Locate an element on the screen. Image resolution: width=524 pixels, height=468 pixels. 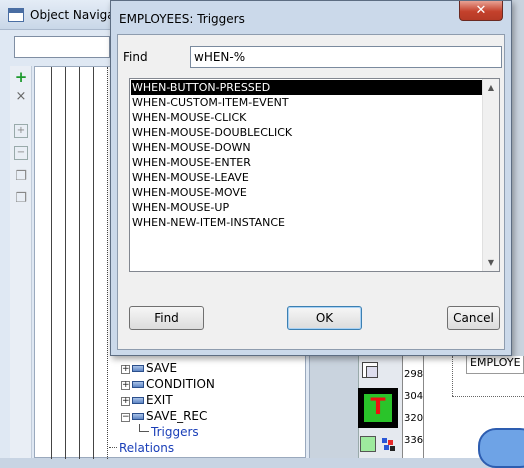
dialog-title: EMPLOYEES: Triggers is located at coordinates (182, 19).